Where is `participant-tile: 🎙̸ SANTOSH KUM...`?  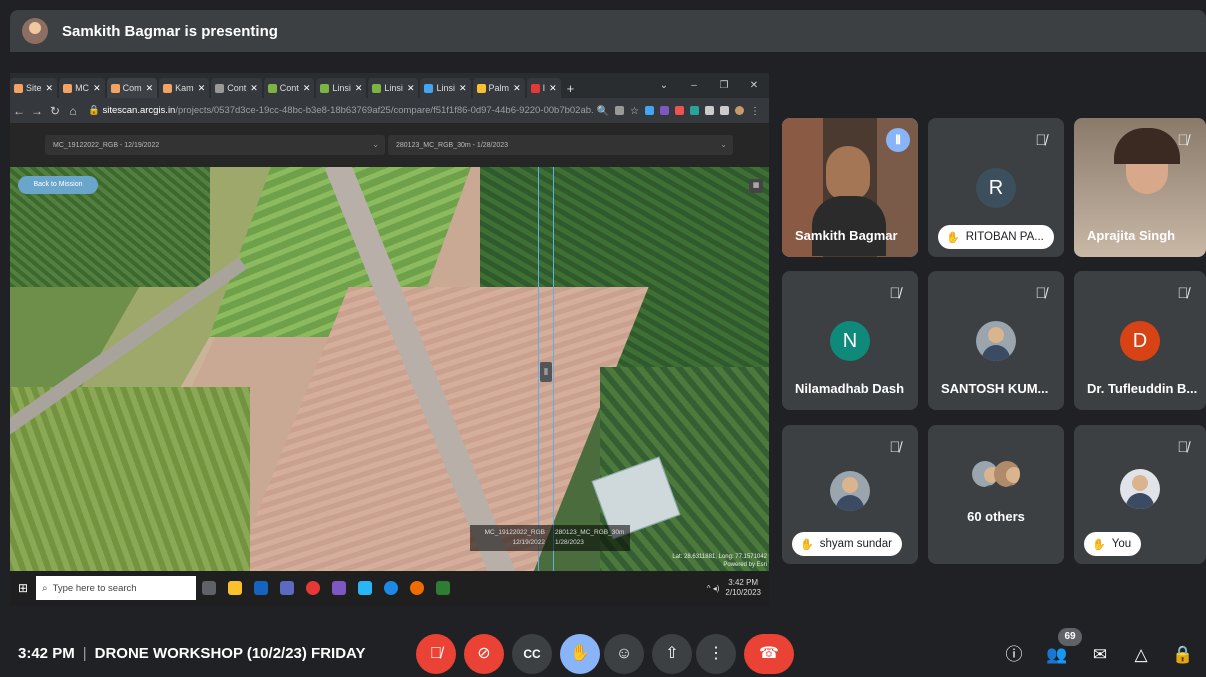
participant-tile: 🎙̸ SANTOSH KUM... is located at coordinates (996, 340).